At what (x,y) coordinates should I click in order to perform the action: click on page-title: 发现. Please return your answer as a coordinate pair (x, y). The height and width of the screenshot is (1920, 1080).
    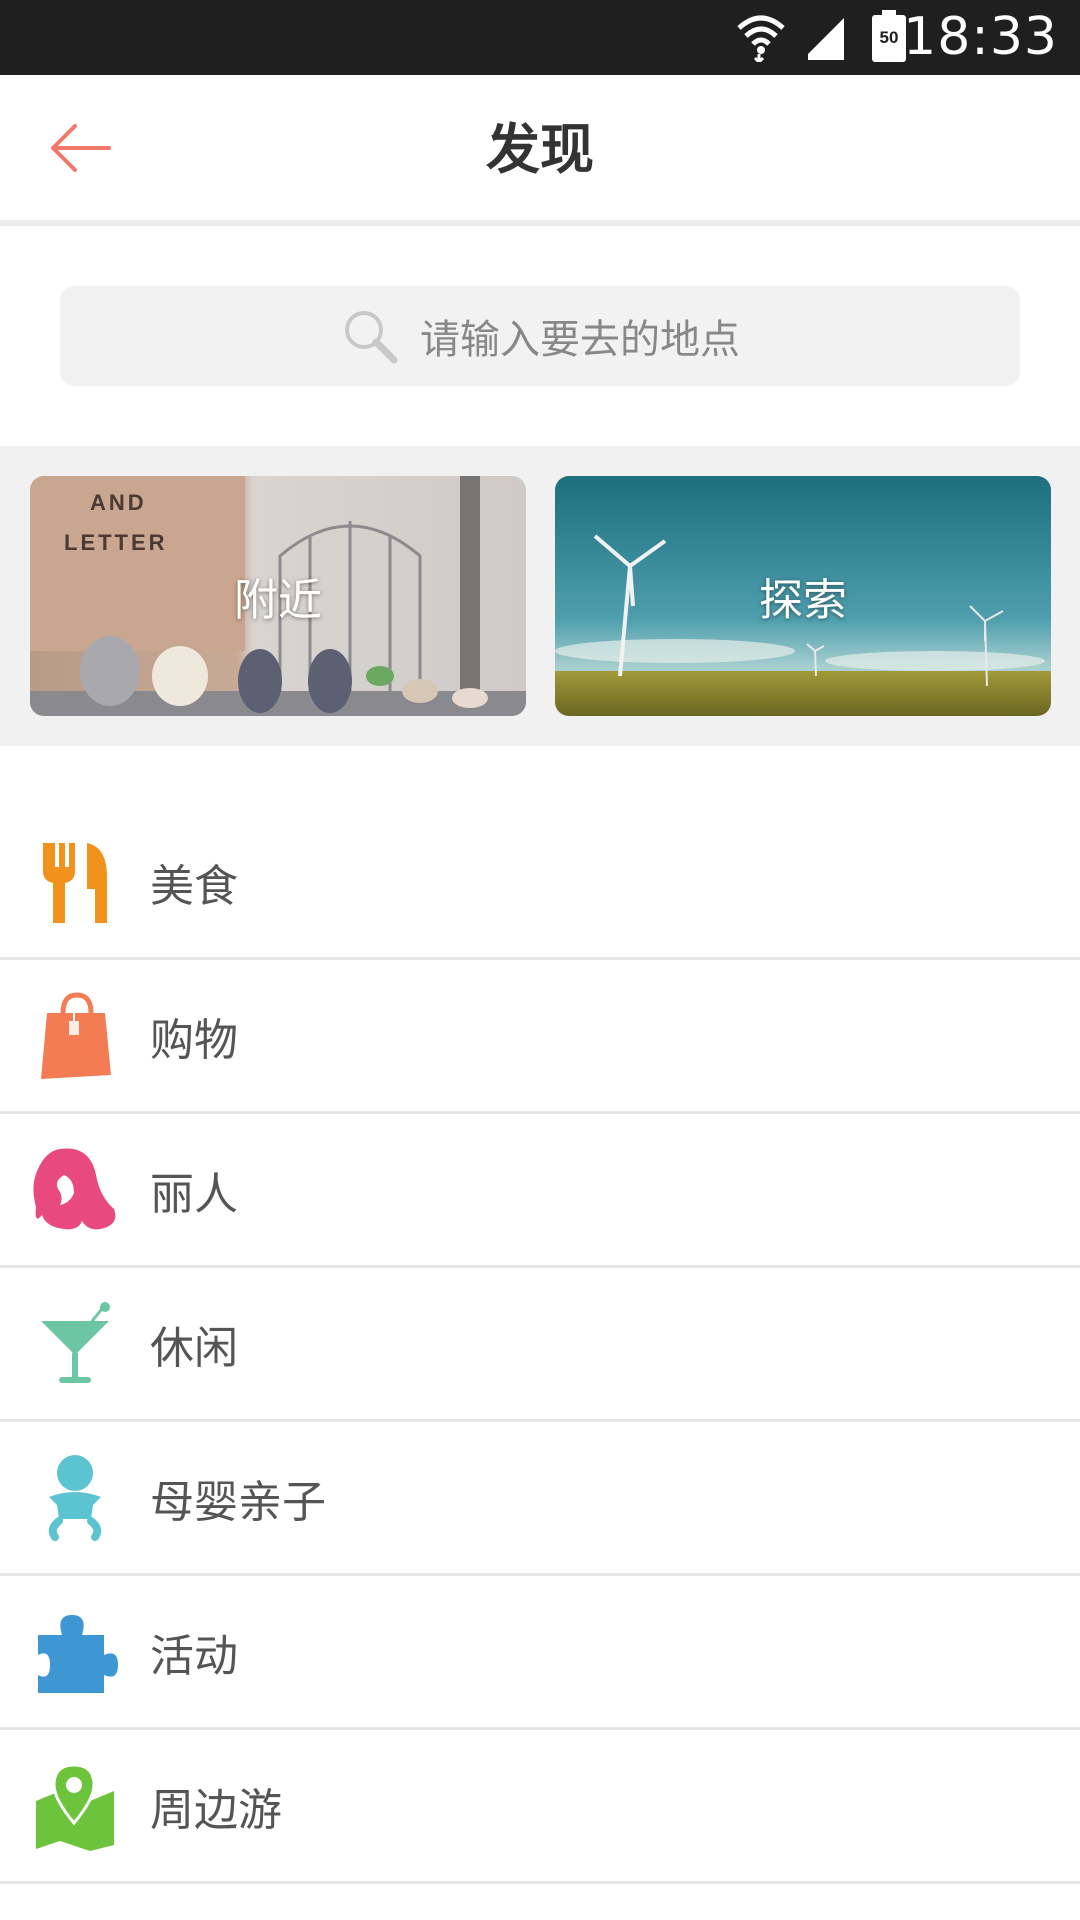
    Looking at the image, I should click on (540, 149).